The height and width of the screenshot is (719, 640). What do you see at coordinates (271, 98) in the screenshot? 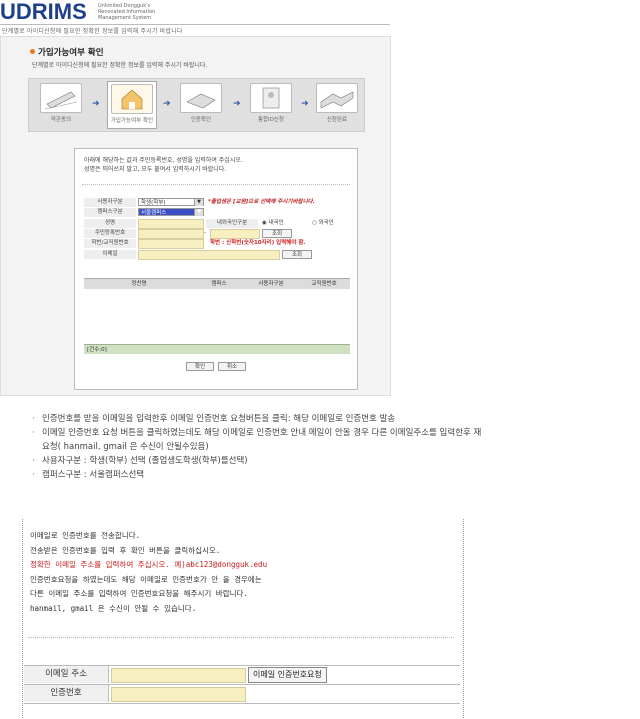
I see `id-card-icon` at bounding box center [271, 98].